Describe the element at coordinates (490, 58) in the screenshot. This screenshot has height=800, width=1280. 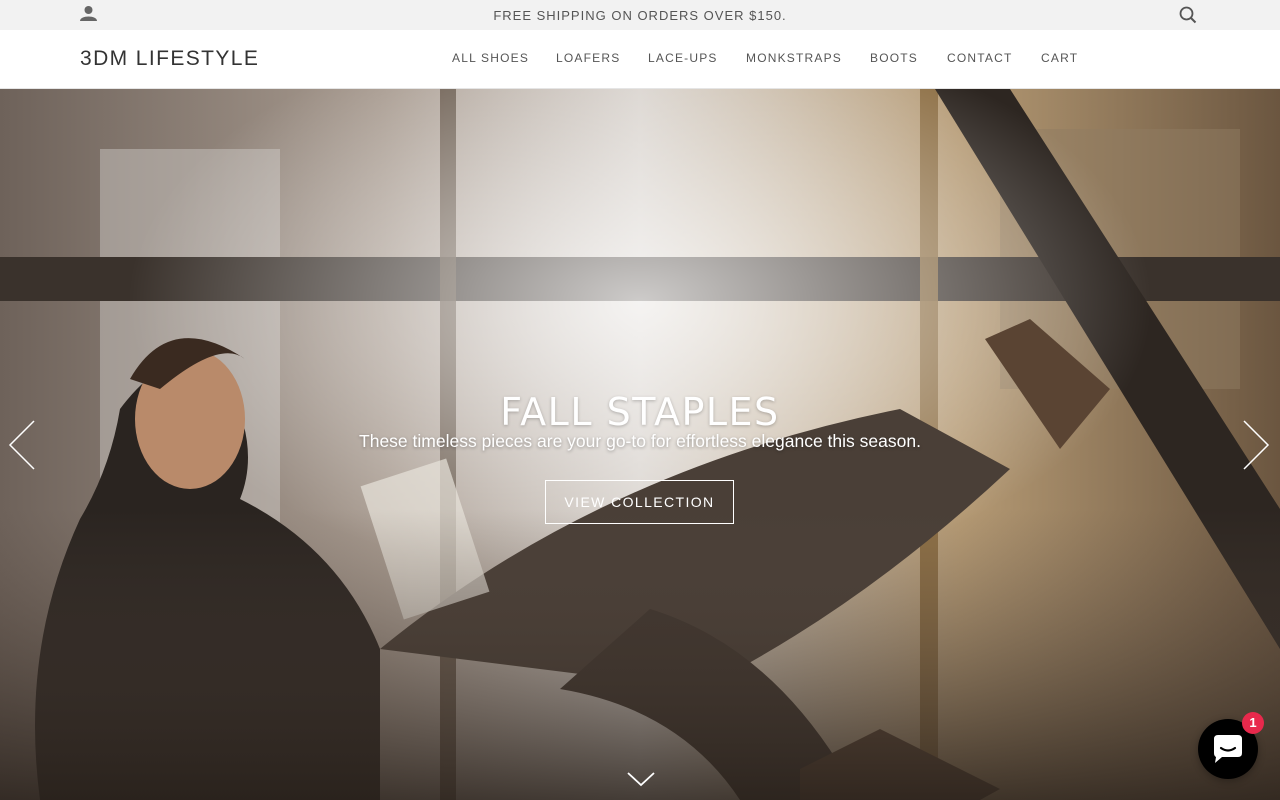
I see `nav-item-all-shoes: ALL SHOES` at that location.